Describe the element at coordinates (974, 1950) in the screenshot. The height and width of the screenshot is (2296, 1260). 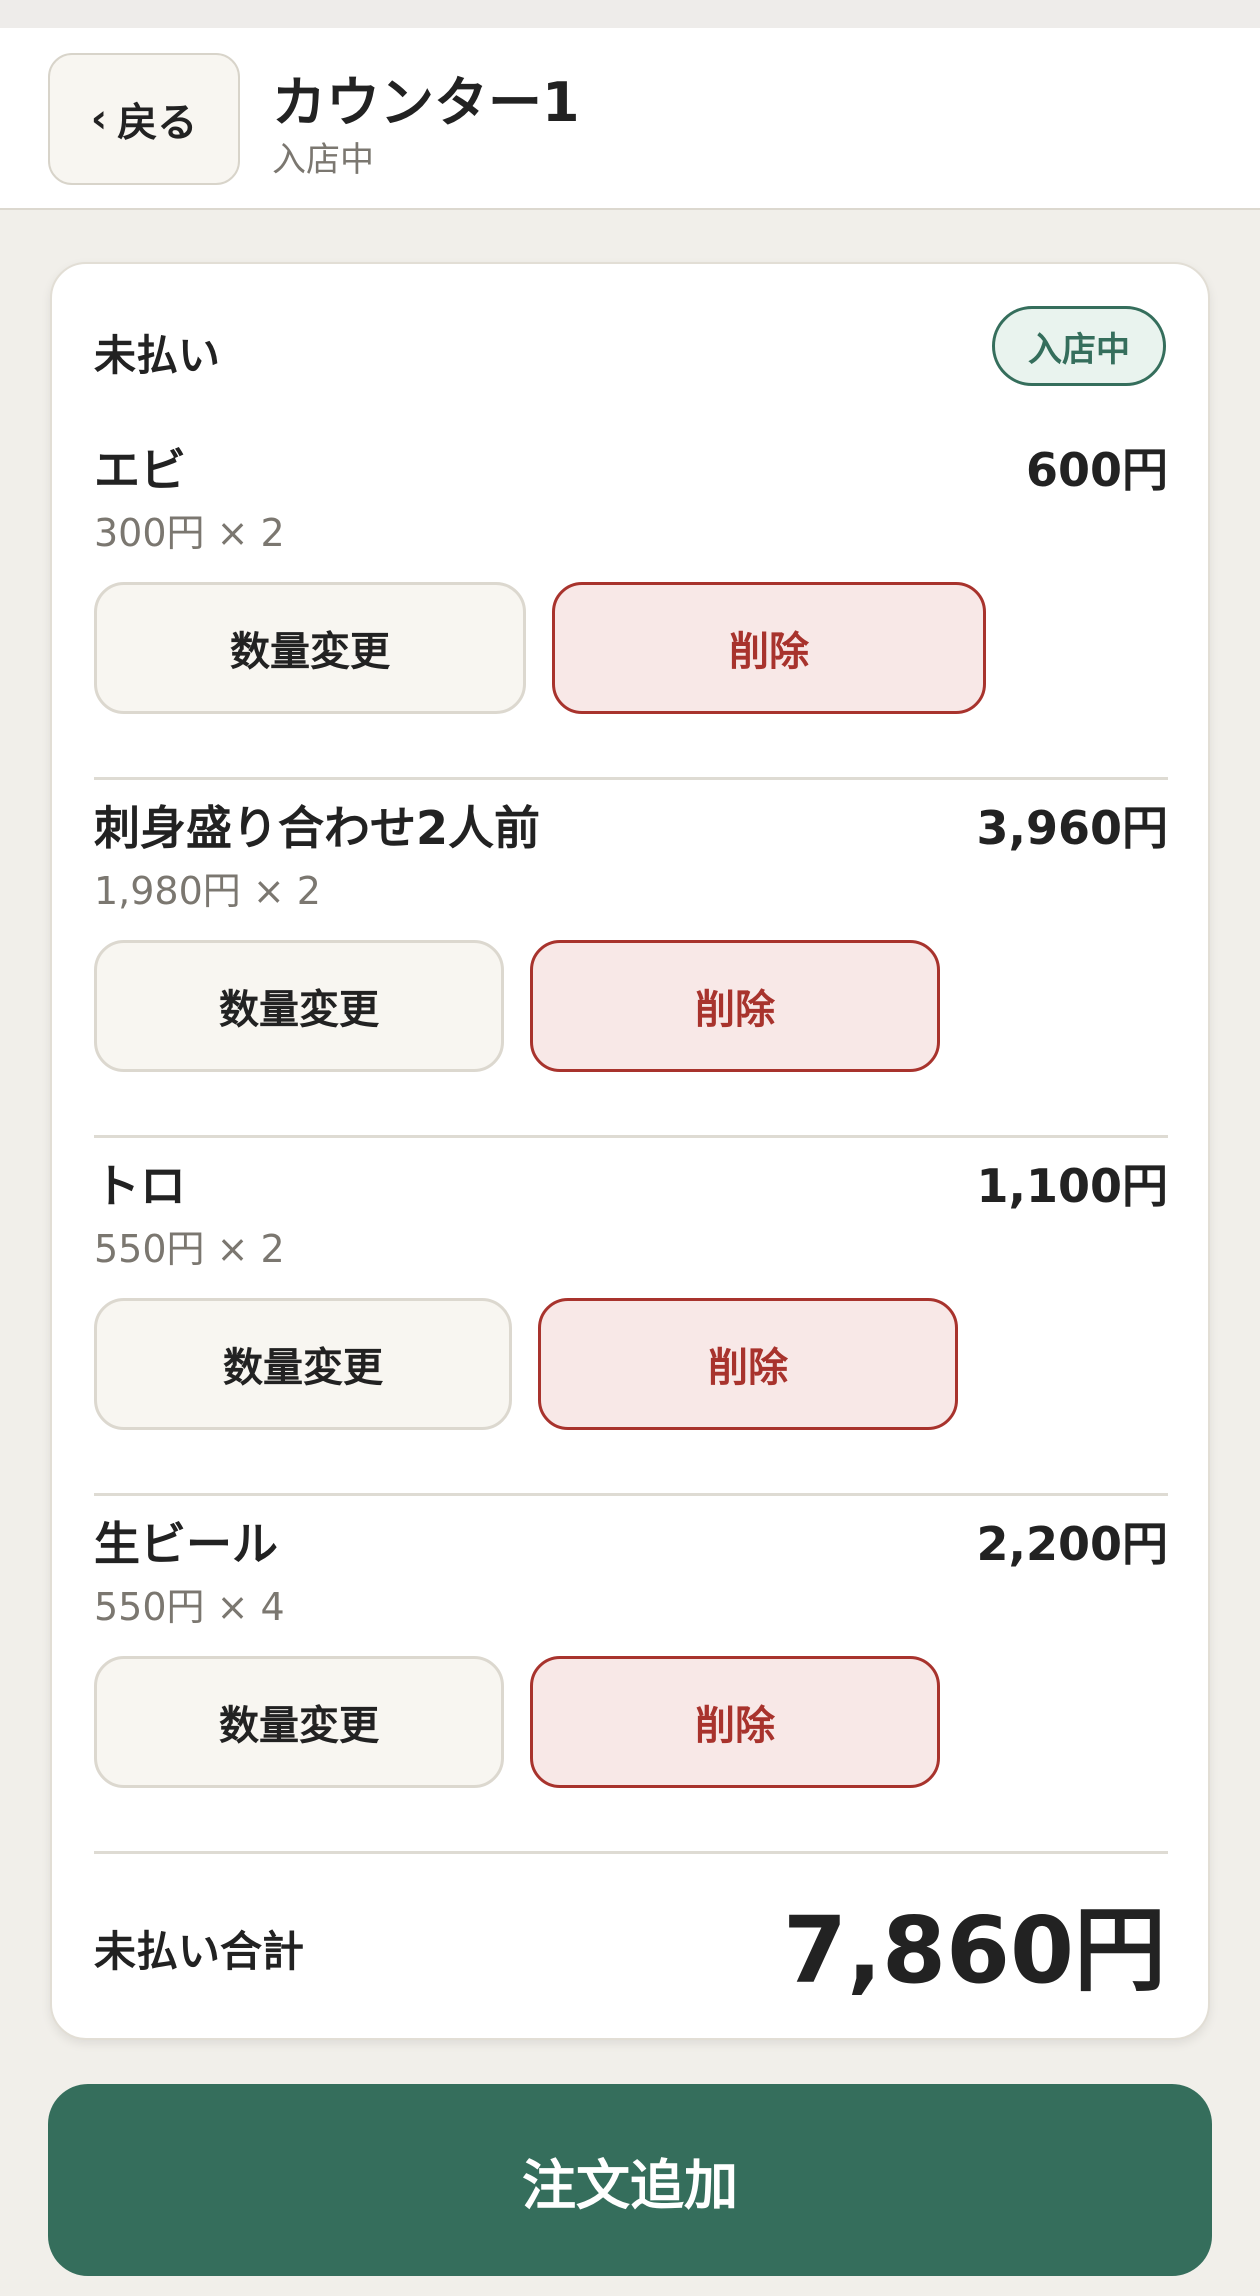
I see `unpaid-total-value: 7,860円` at that location.